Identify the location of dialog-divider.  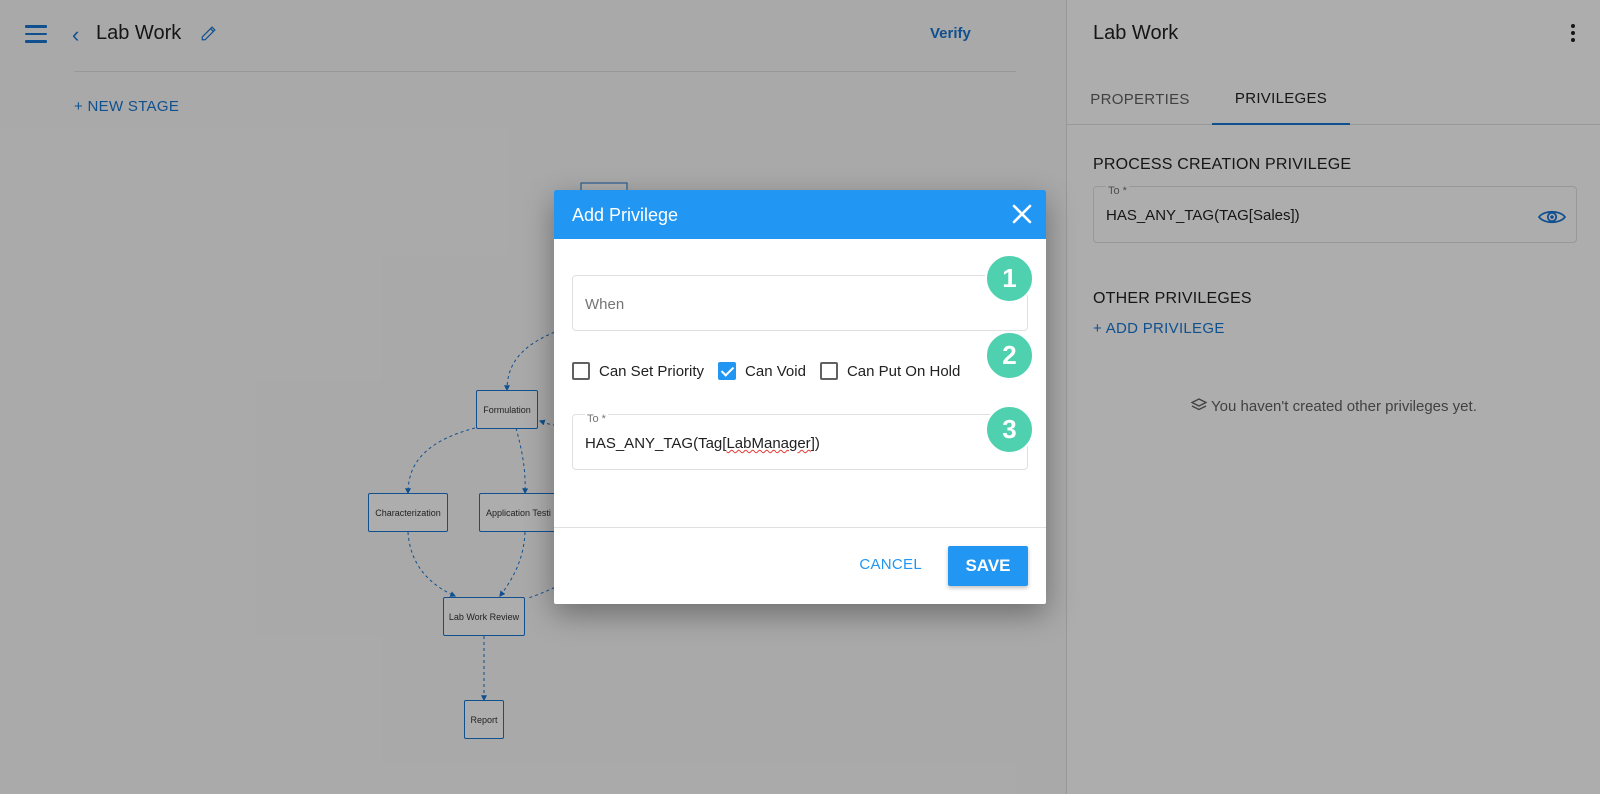
(800, 527).